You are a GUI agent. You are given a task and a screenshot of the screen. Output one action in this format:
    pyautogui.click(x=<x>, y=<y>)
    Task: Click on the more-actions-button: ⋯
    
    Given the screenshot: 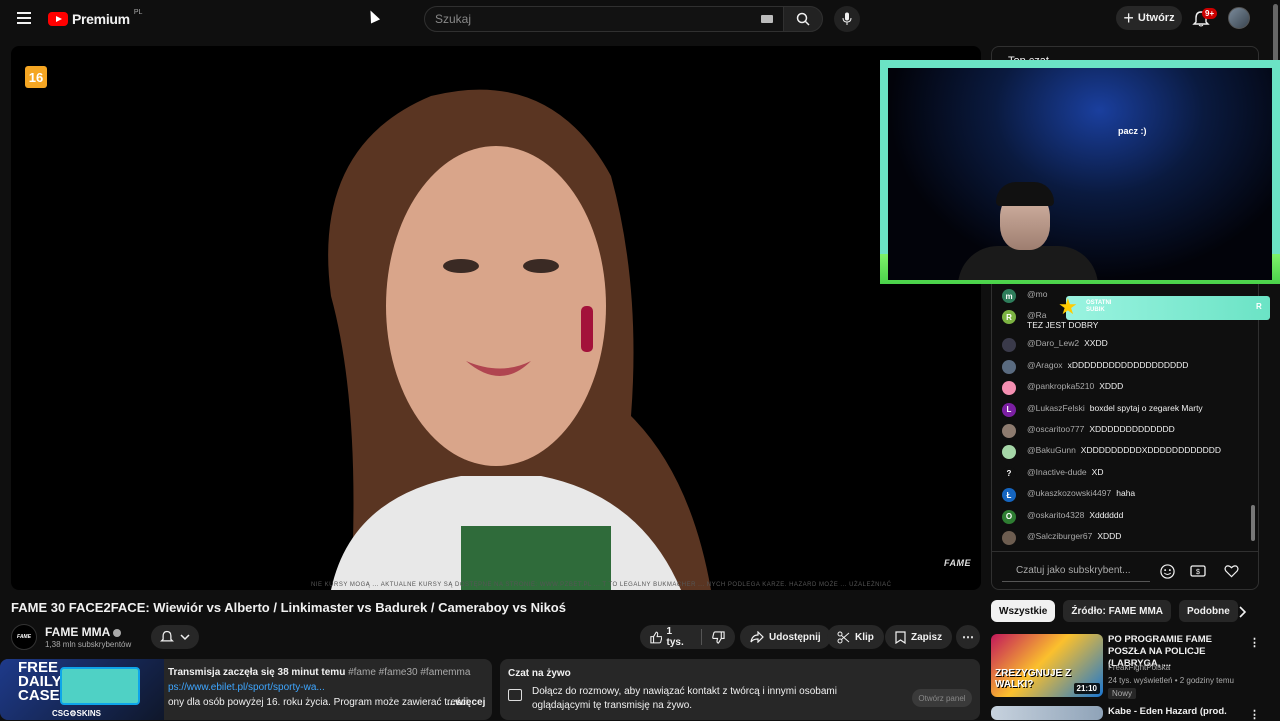 What is the action you would take?
    pyautogui.click(x=968, y=637)
    